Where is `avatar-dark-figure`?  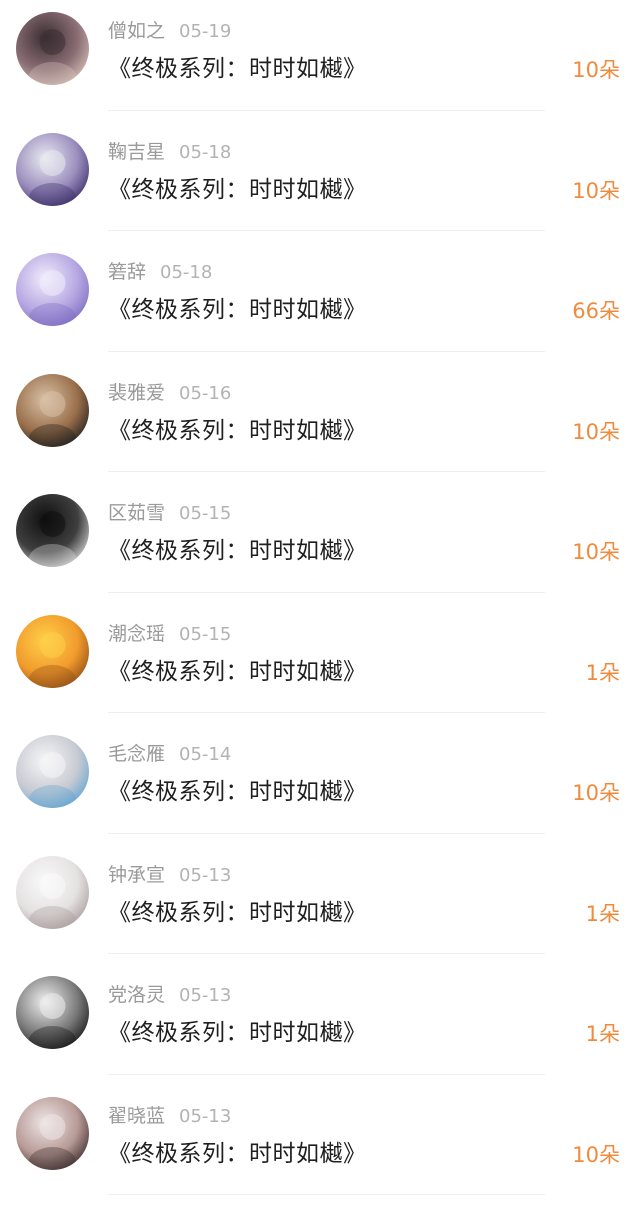 avatar-dark-figure is located at coordinates (52, 48).